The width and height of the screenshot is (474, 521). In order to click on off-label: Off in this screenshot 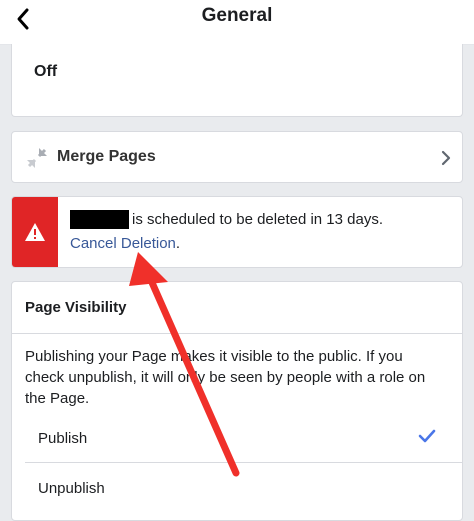, I will do `click(46, 71)`.